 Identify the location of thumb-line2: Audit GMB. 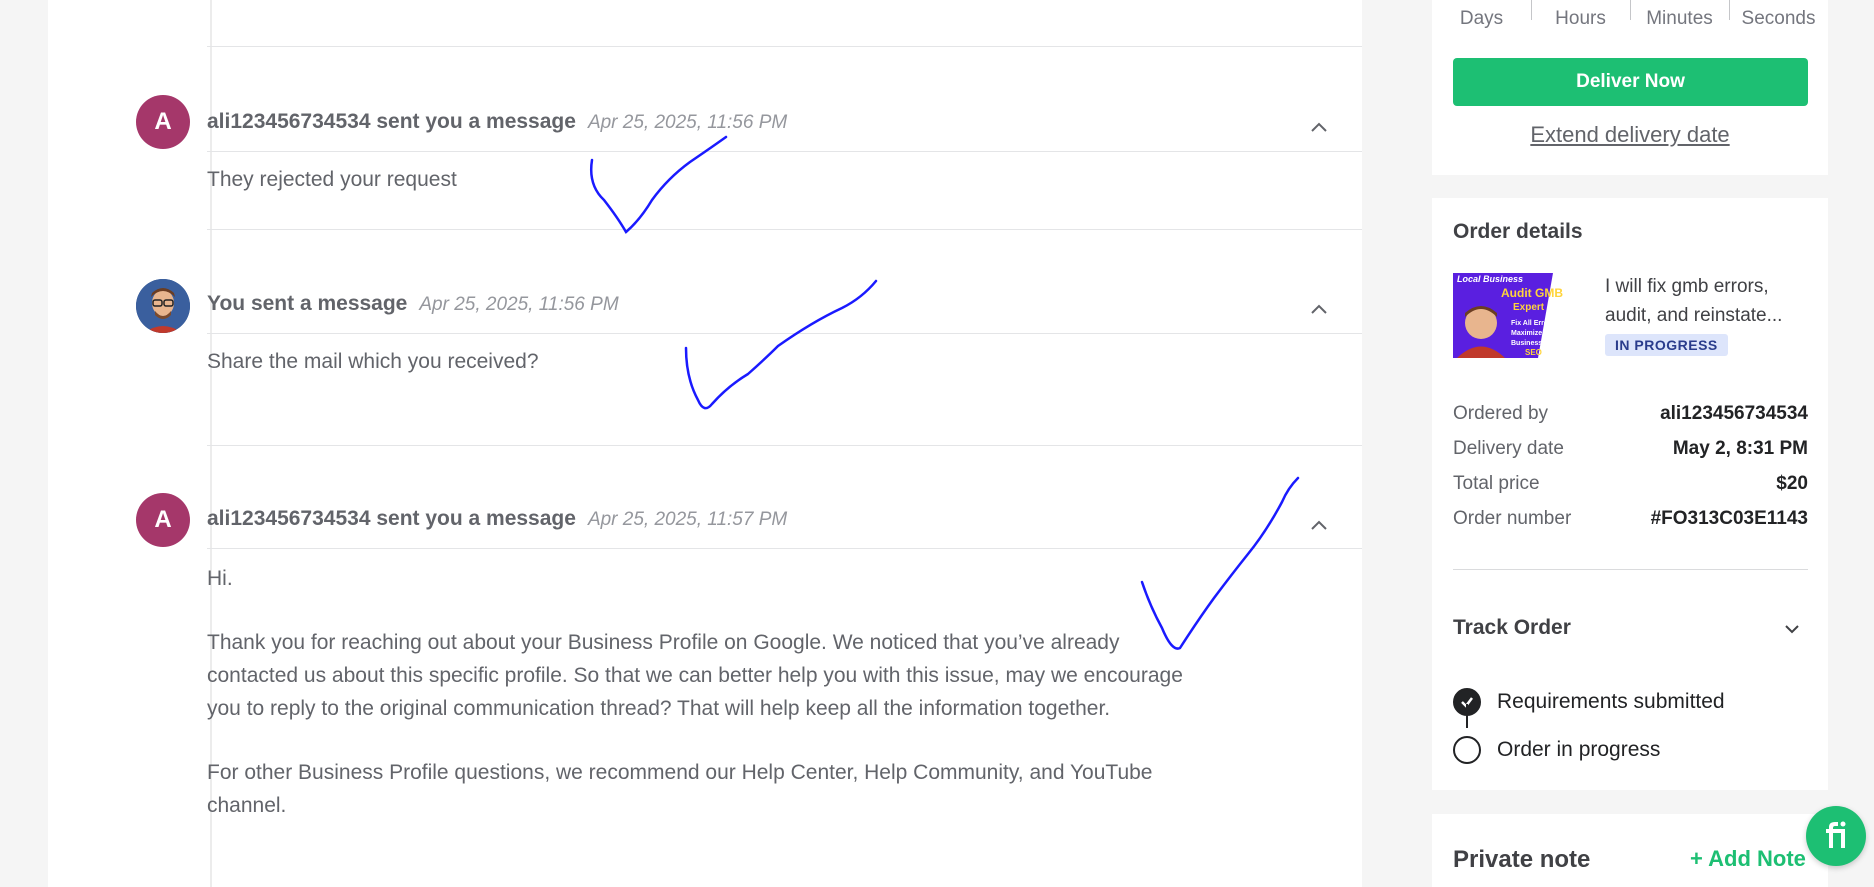
(1532, 293).